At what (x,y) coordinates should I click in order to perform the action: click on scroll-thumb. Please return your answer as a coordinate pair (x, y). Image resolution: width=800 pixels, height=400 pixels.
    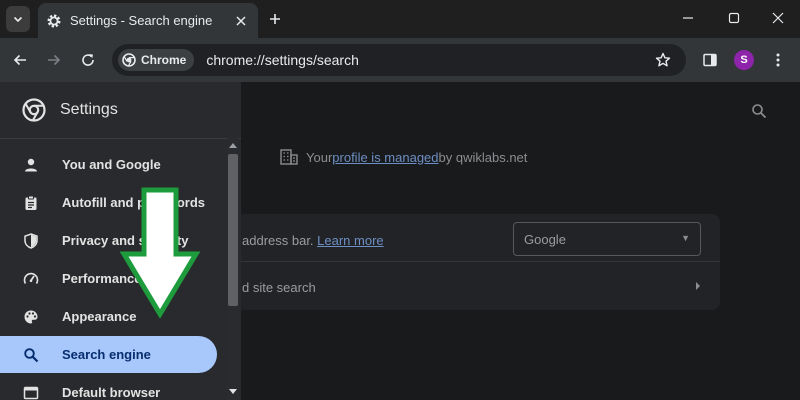
    Looking at the image, I should click on (233, 230).